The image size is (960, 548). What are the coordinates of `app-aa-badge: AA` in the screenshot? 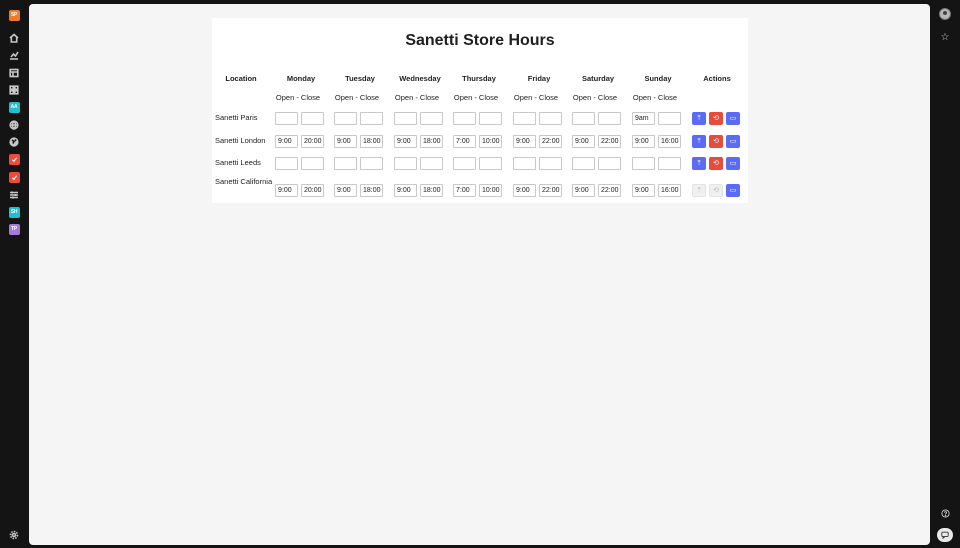 It's located at (14, 107).